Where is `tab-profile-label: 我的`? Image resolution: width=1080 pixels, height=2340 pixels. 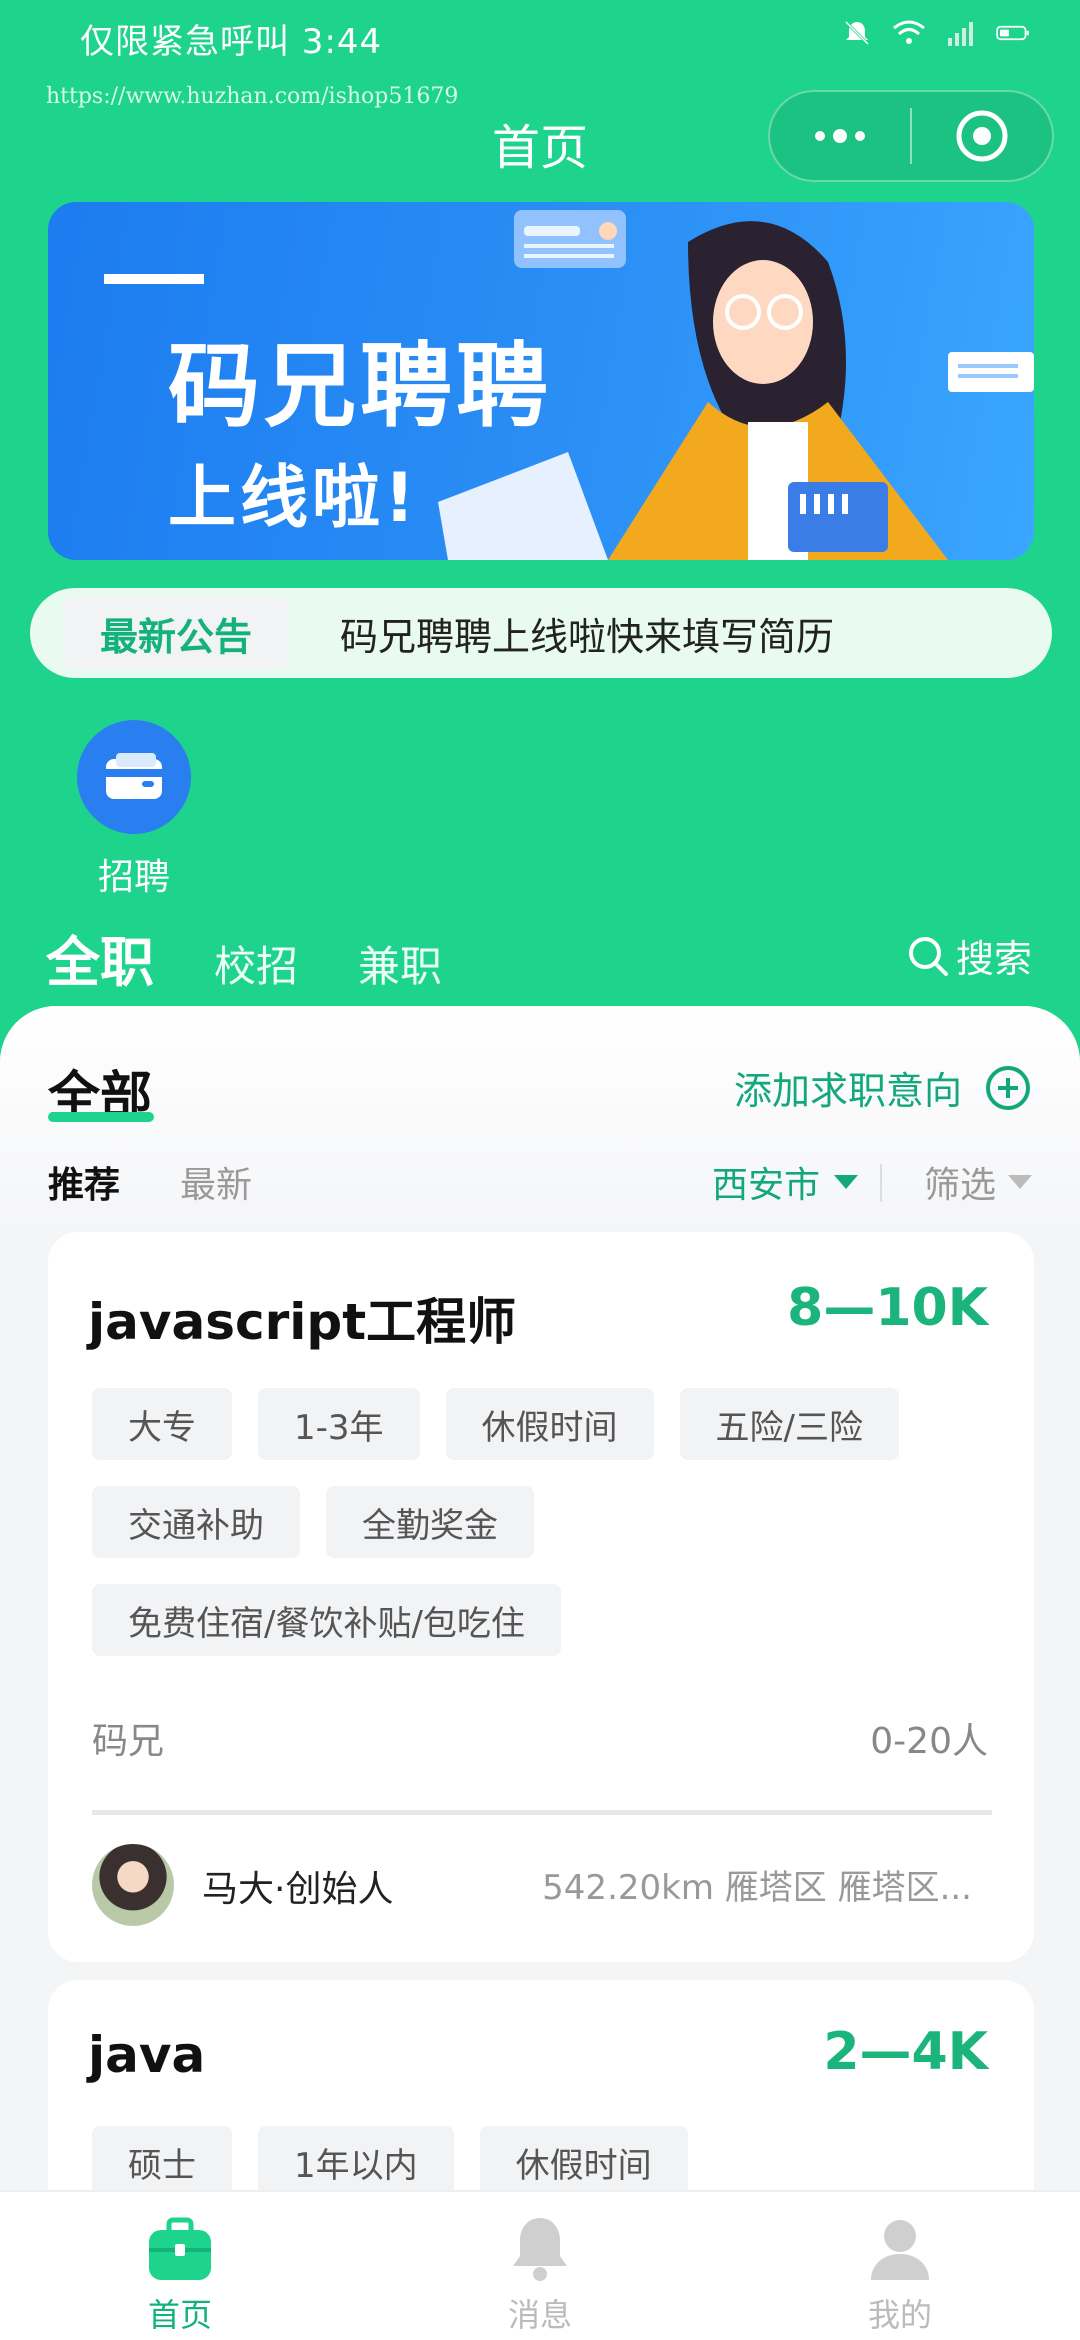
tab-profile-label: 我的 is located at coordinates (899, 2315).